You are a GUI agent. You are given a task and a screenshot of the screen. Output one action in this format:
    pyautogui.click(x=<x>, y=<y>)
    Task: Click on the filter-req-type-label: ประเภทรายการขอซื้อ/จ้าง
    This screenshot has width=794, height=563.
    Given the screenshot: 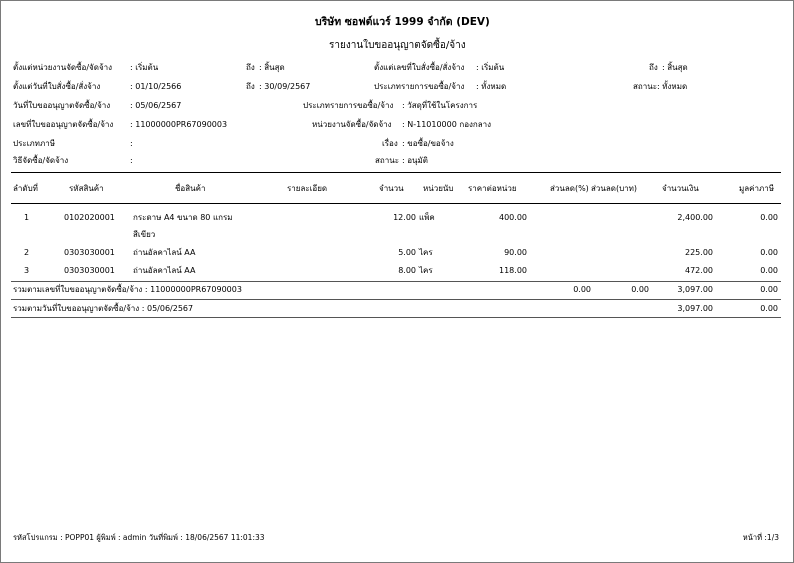 What is the action you would take?
    pyautogui.click(x=419, y=86)
    